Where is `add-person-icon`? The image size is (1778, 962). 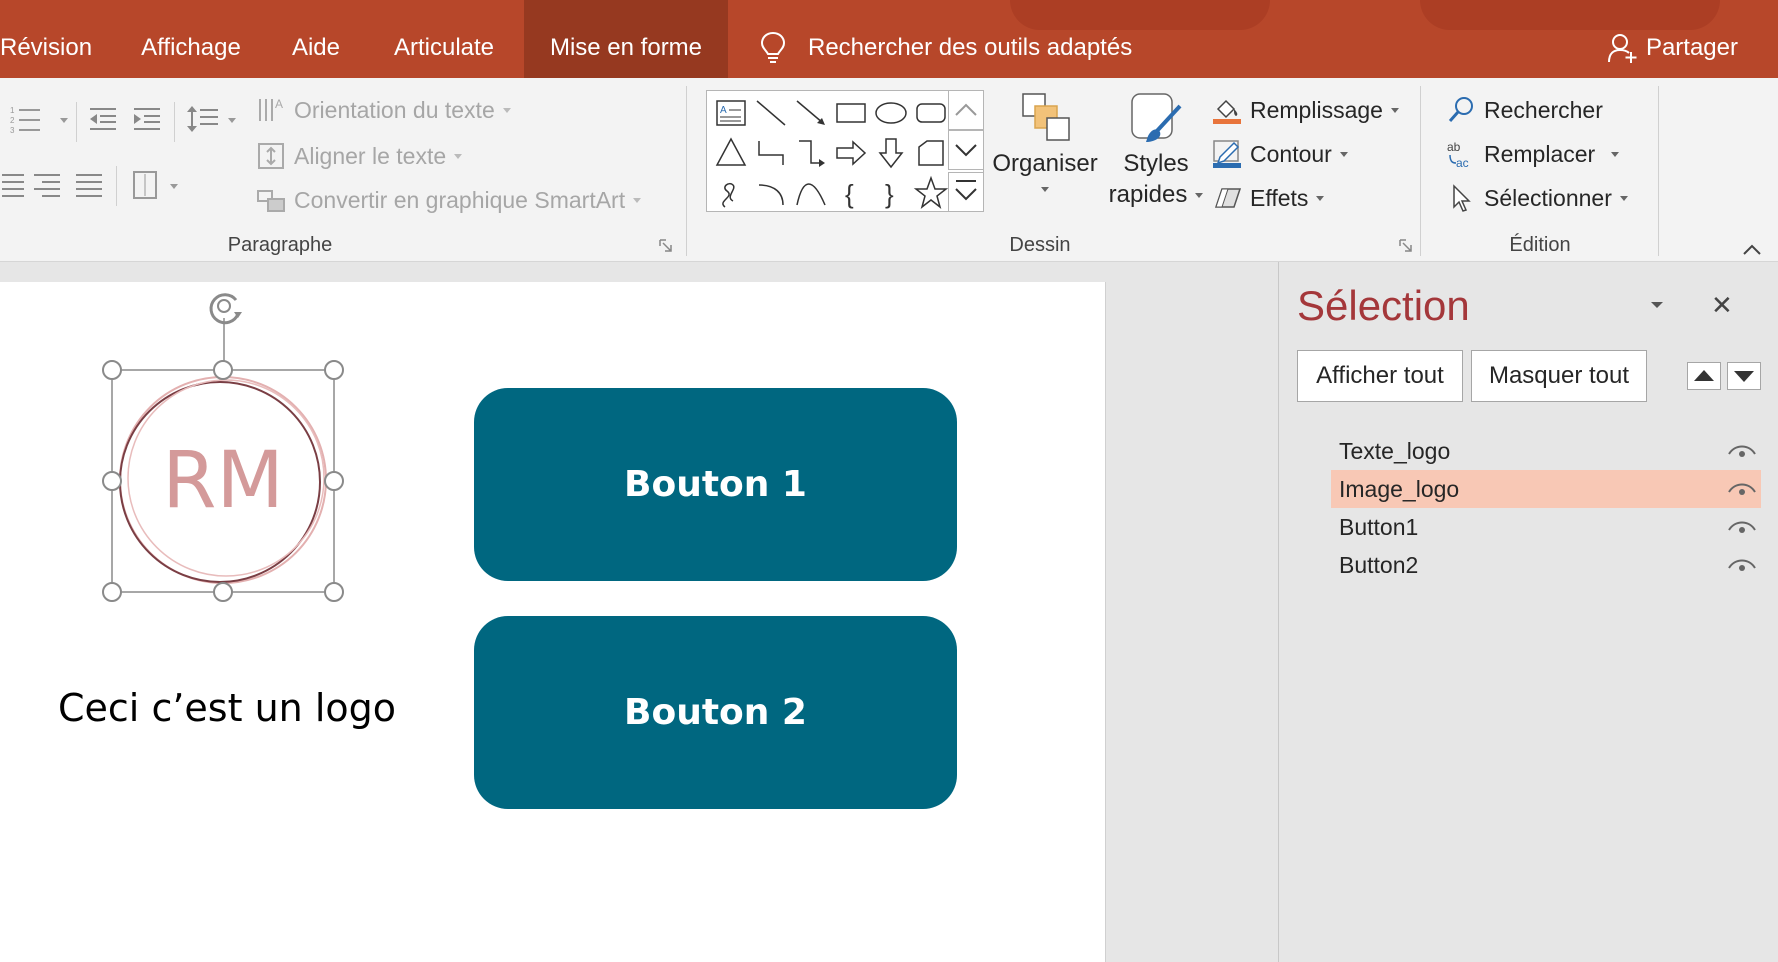 add-person-icon is located at coordinates (1622, 48).